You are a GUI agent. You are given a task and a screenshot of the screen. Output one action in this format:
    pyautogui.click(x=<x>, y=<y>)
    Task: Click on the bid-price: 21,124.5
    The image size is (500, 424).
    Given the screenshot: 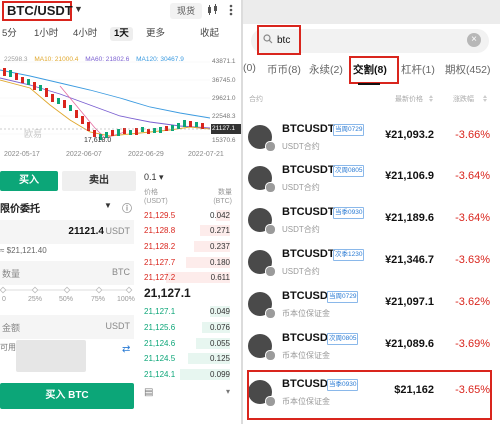 What is the action you would take?
    pyautogui.click(x=160, y=358)
    